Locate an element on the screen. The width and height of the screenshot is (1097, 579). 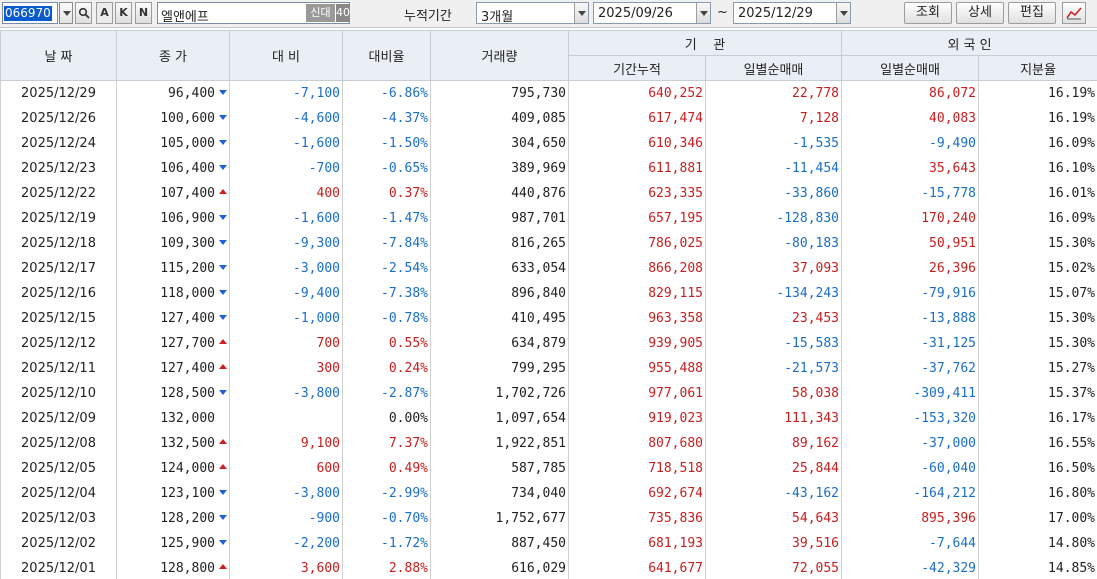
cell-inst-cum: 919,023 is located at coordinates (637, 418).